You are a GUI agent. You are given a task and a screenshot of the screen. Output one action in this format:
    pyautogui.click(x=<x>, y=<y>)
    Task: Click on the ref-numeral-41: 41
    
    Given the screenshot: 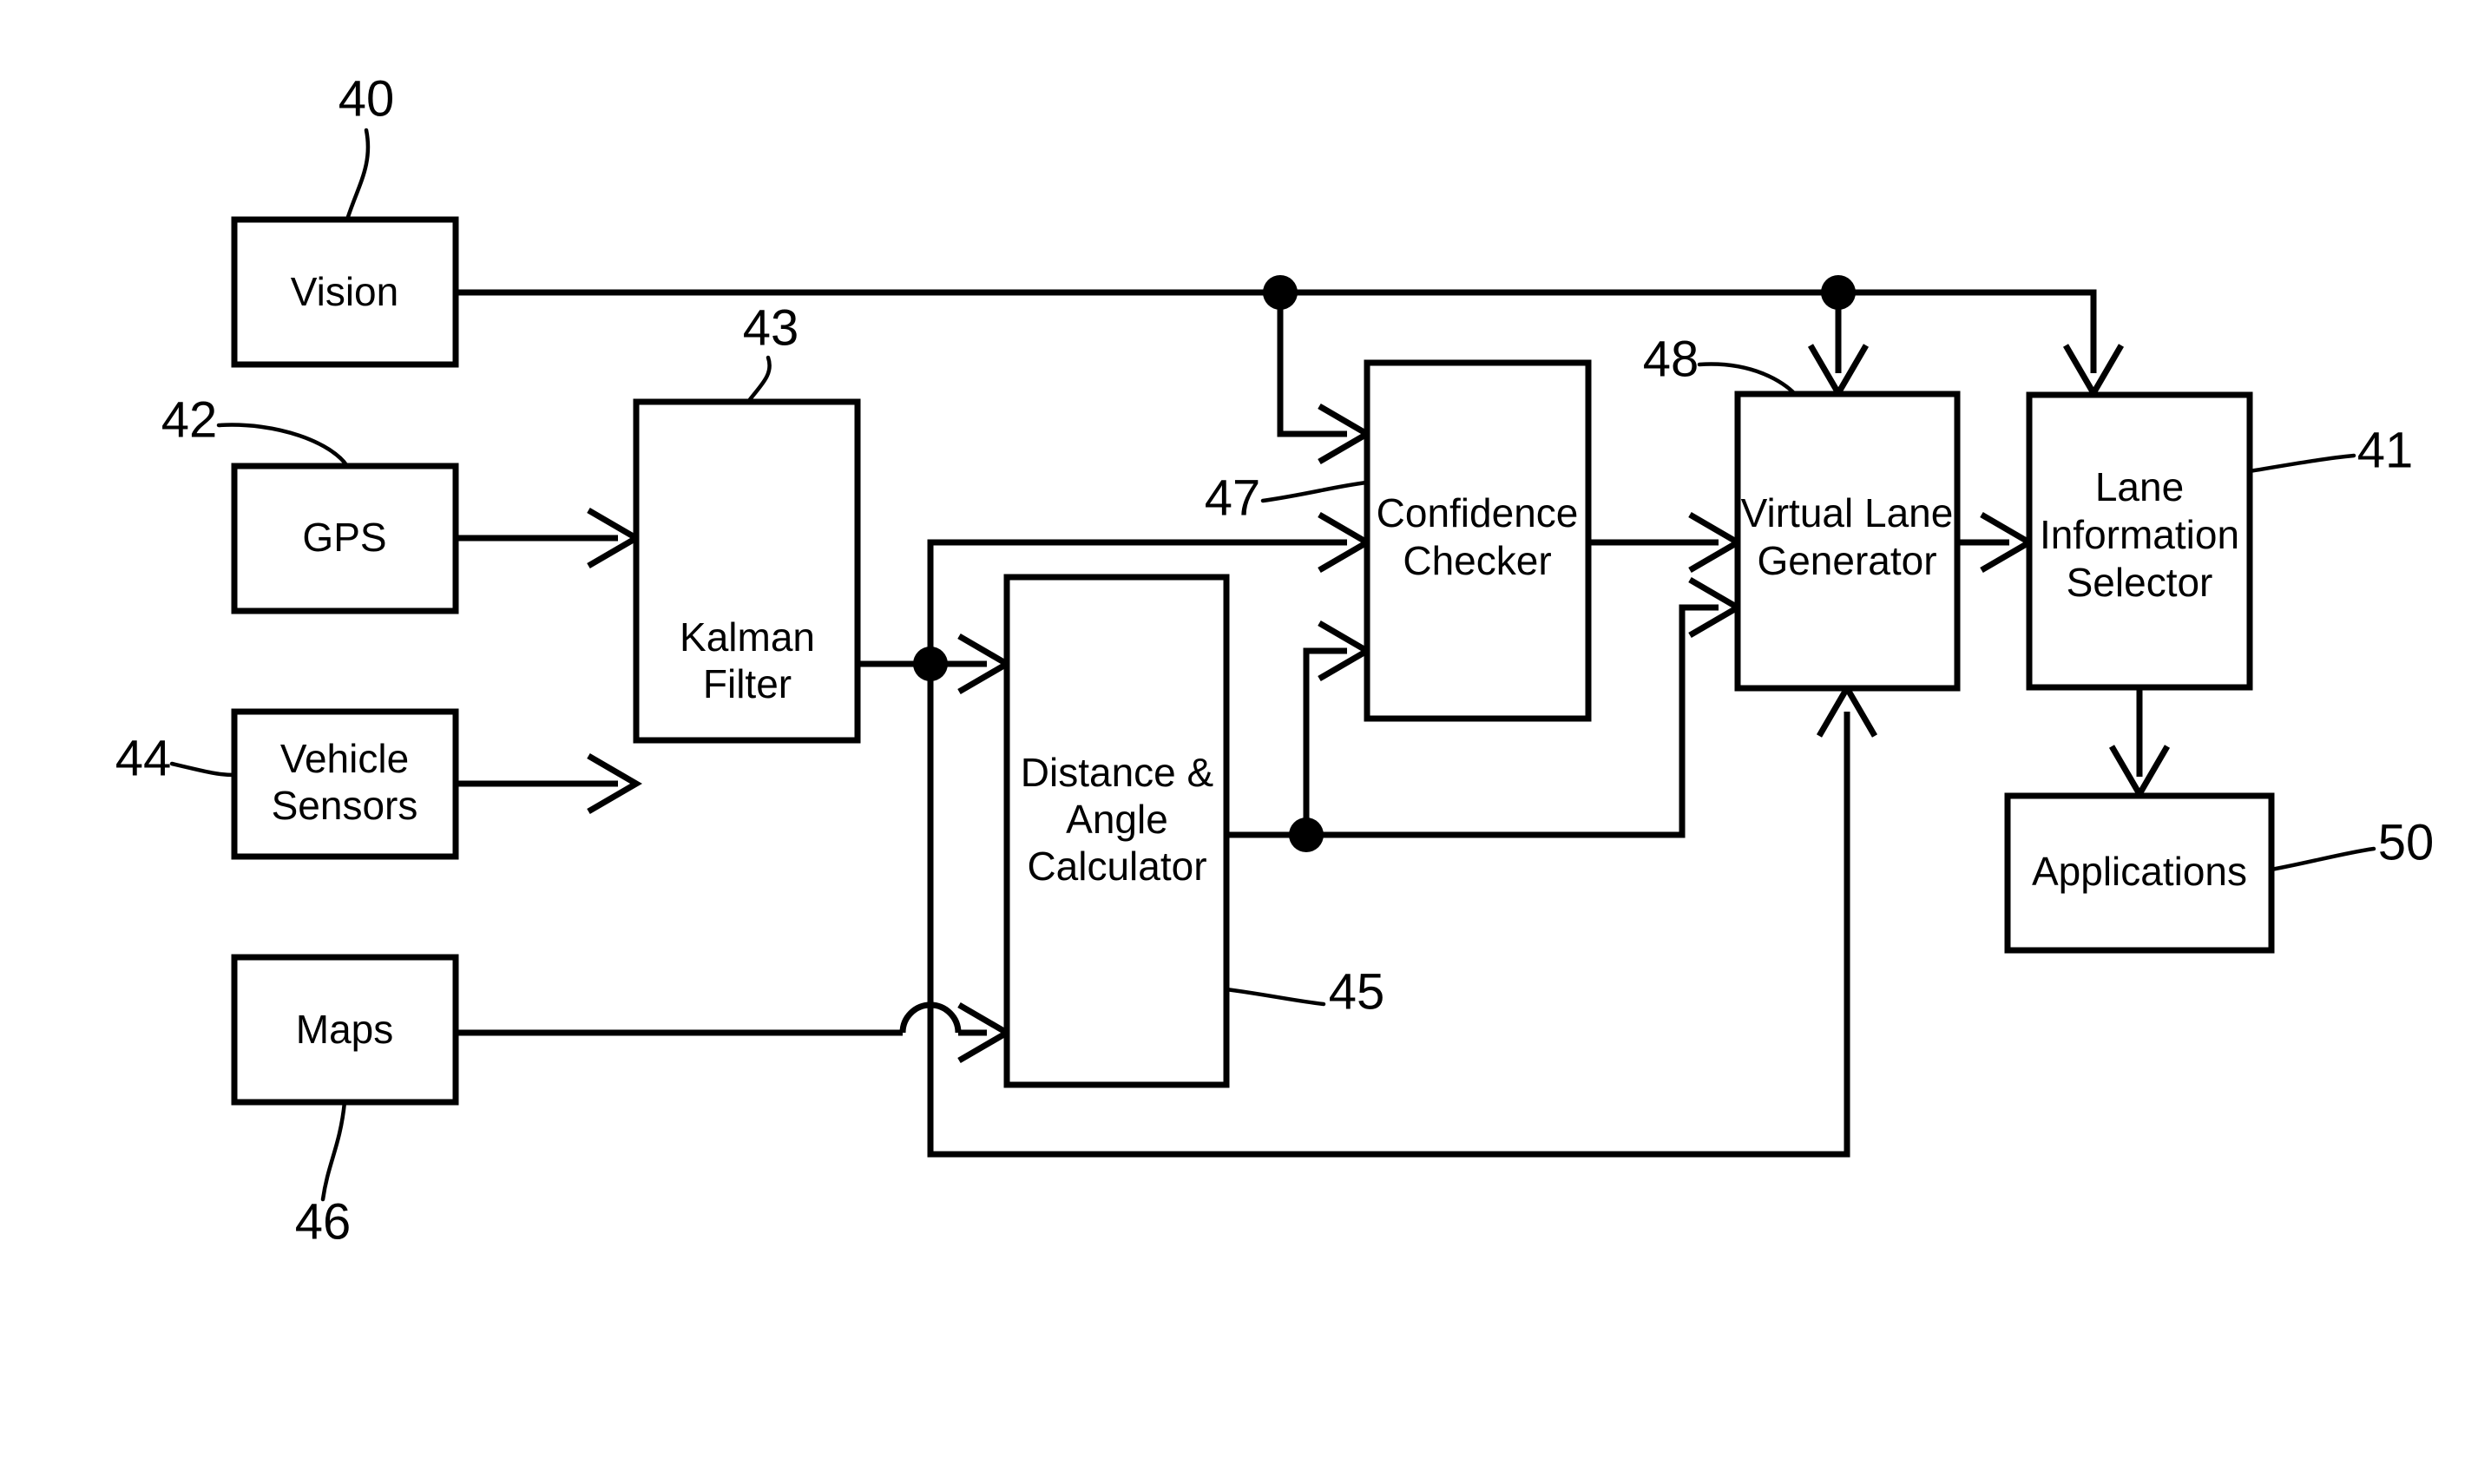 What is the action you would take?
    pyautogui.click(x=2385, y=450)
    